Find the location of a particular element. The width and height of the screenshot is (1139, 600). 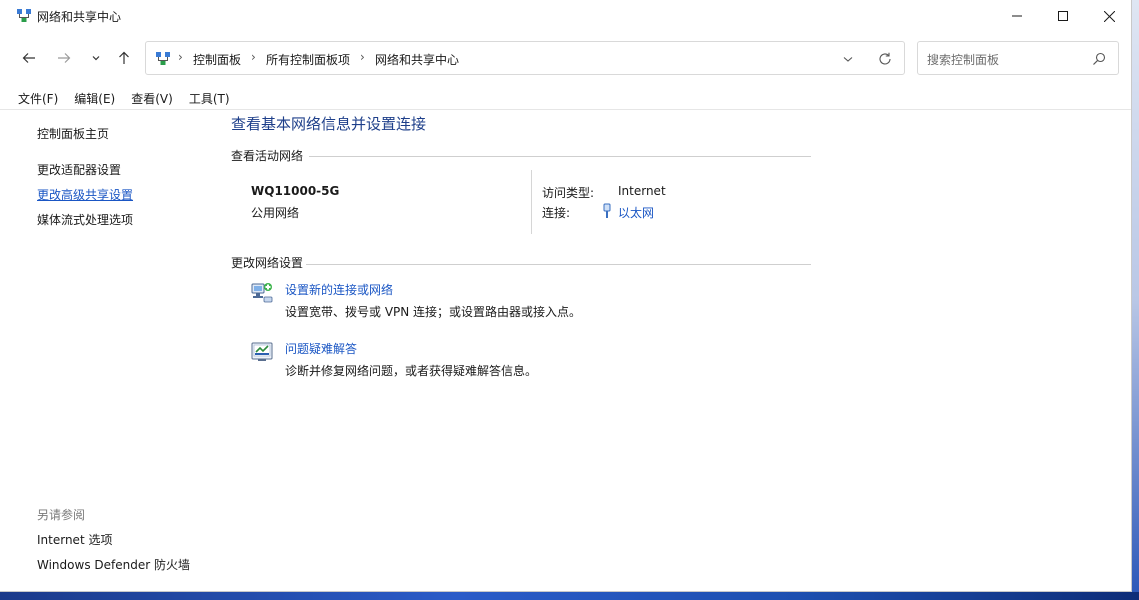

maximize-button is located at coordinates (1063, 16).